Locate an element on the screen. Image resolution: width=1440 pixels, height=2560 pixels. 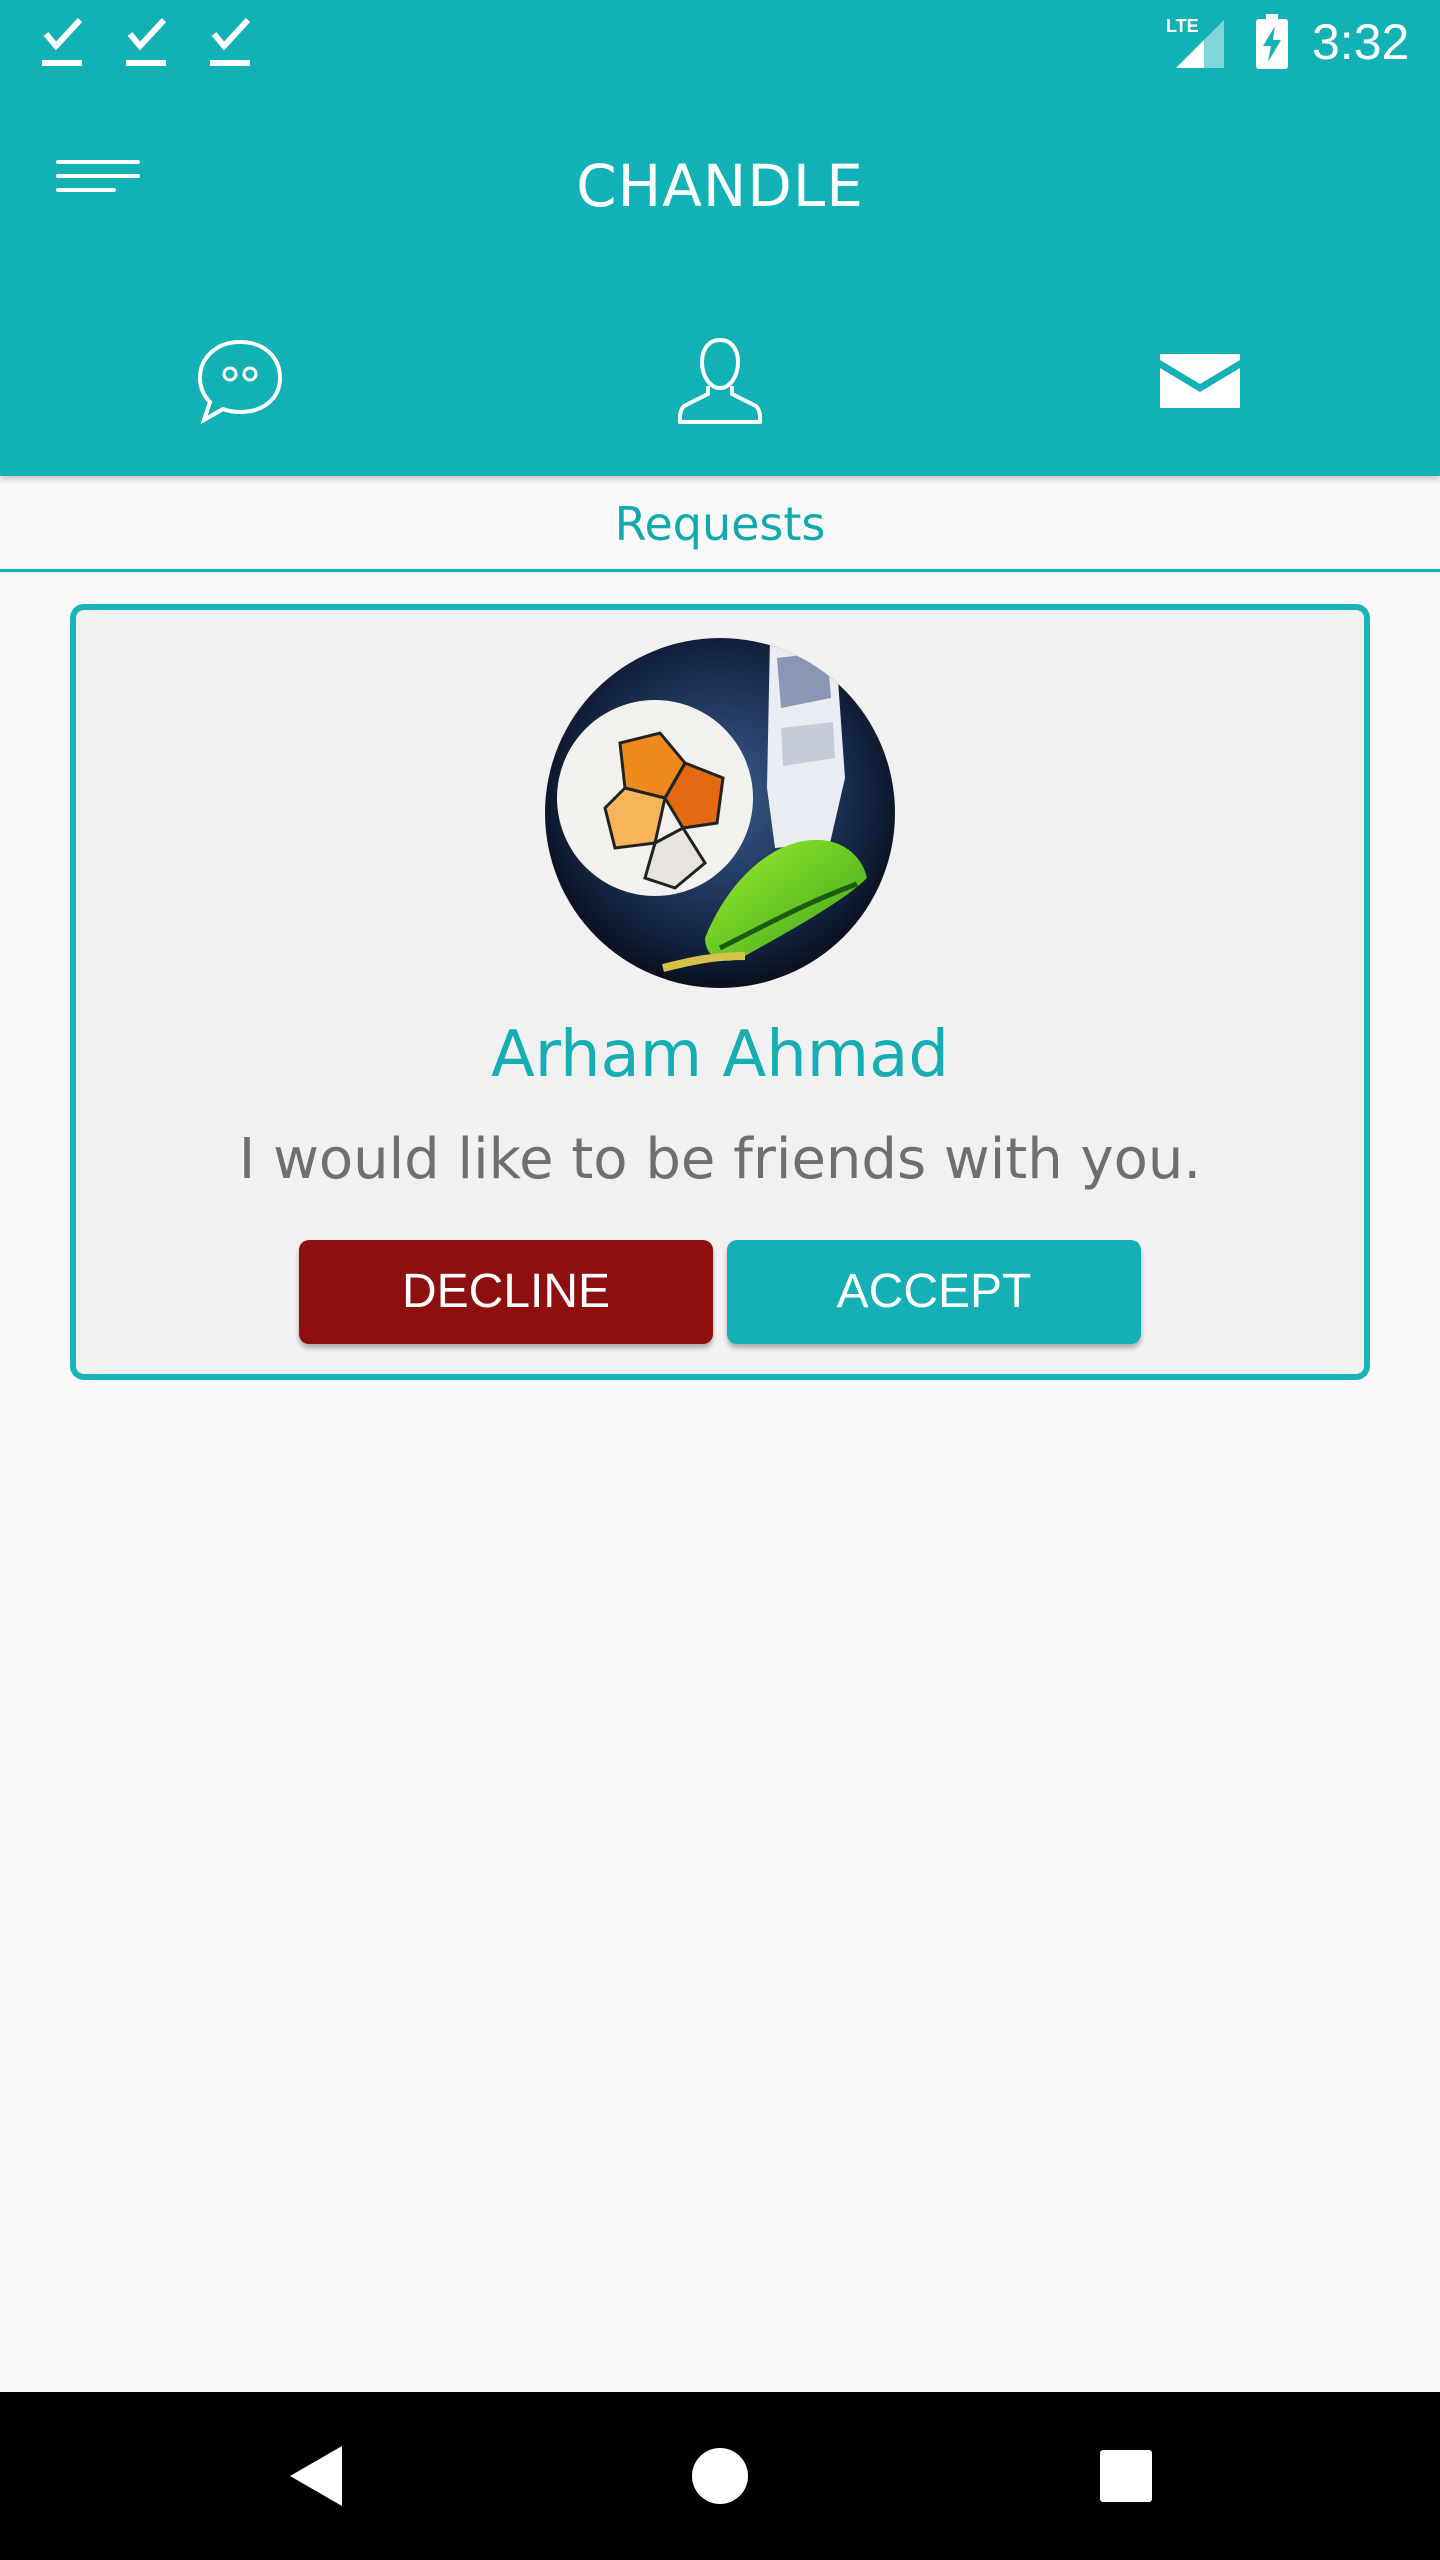
network-label: LTE is located at coordinates (1182, 26).